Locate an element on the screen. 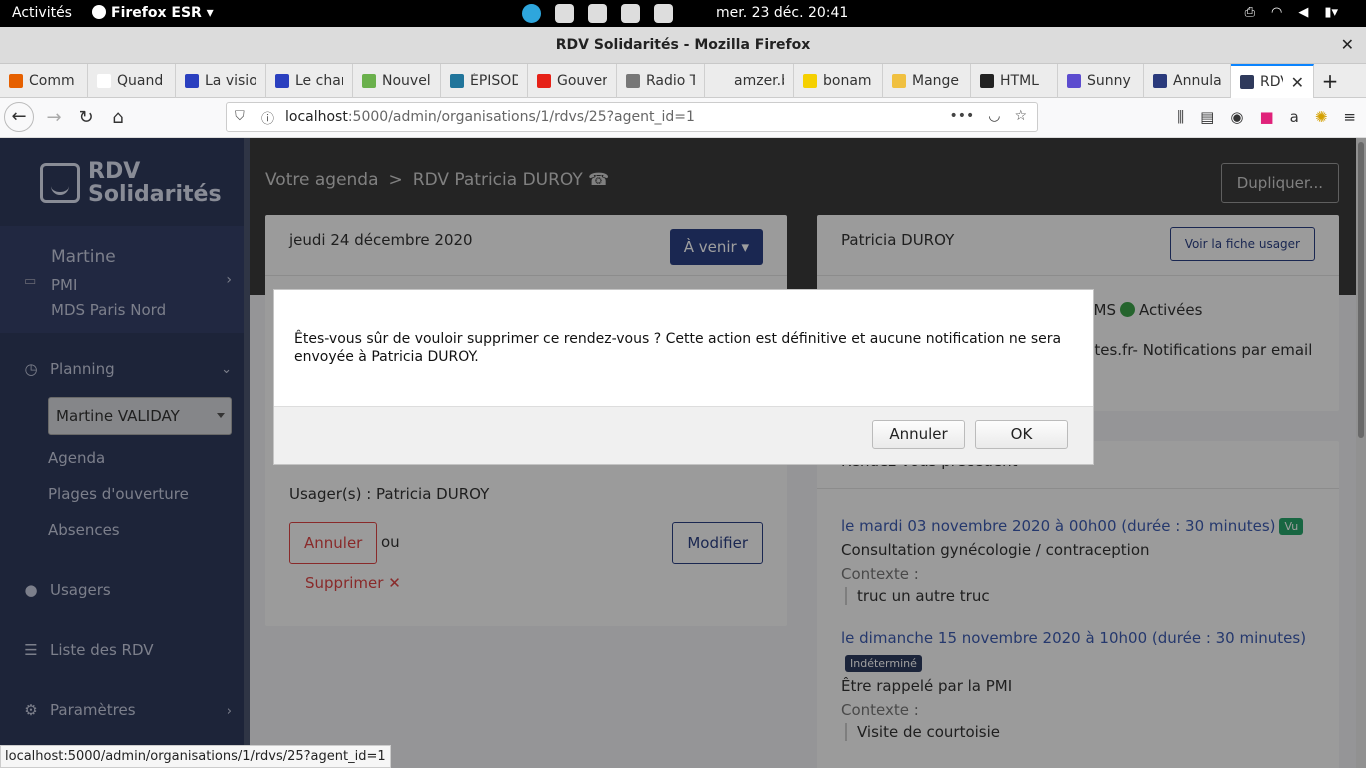 This screenshot has height=768, width=1366. back-arrow-icon: ← is located at coordinates (19, 117).